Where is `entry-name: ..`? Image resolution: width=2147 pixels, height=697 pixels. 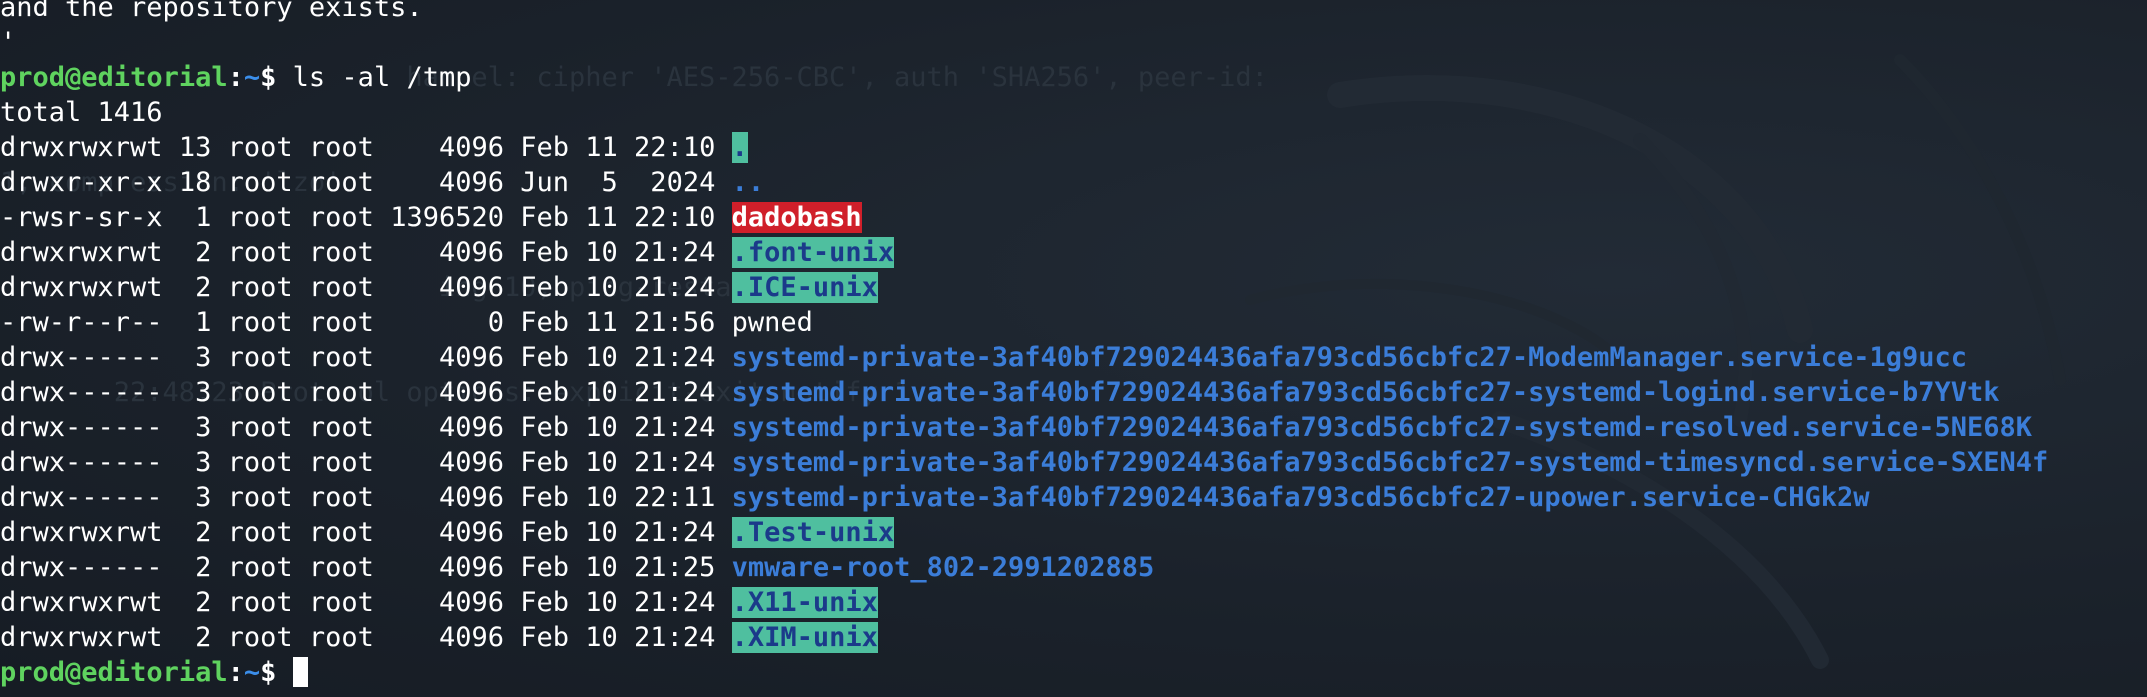 entry-name: .. is located at coordinates (748, 182).